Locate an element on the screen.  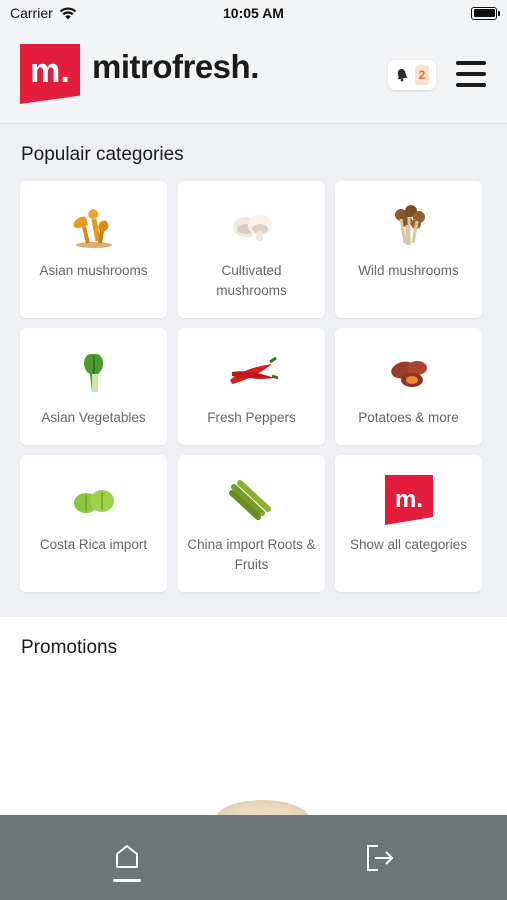
chayote-icon is located at coordinates (94, 500).